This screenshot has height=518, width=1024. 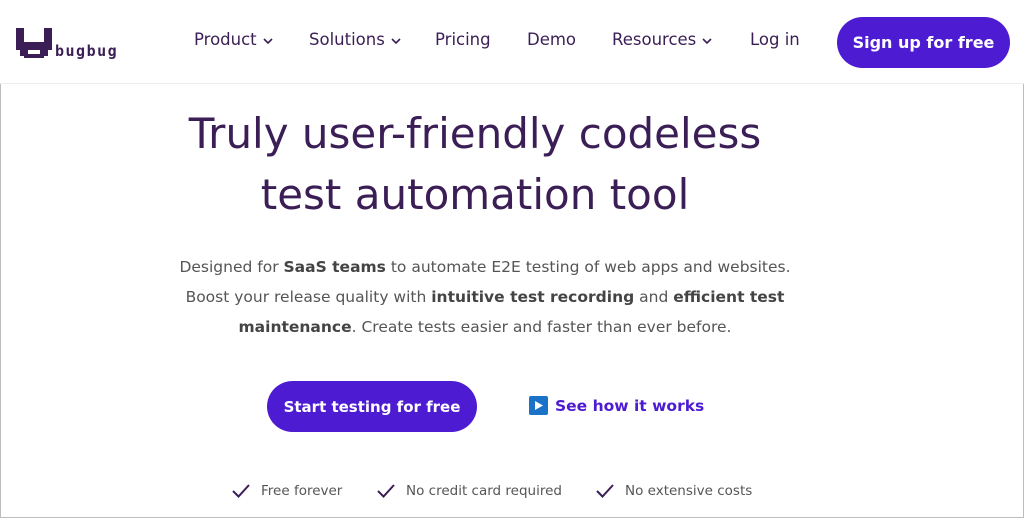 What do you see at coordinates (533, 297) in the screenshot?
I see `subtitle-highlight: intuitive test recording` at bounding box center [533, 297].